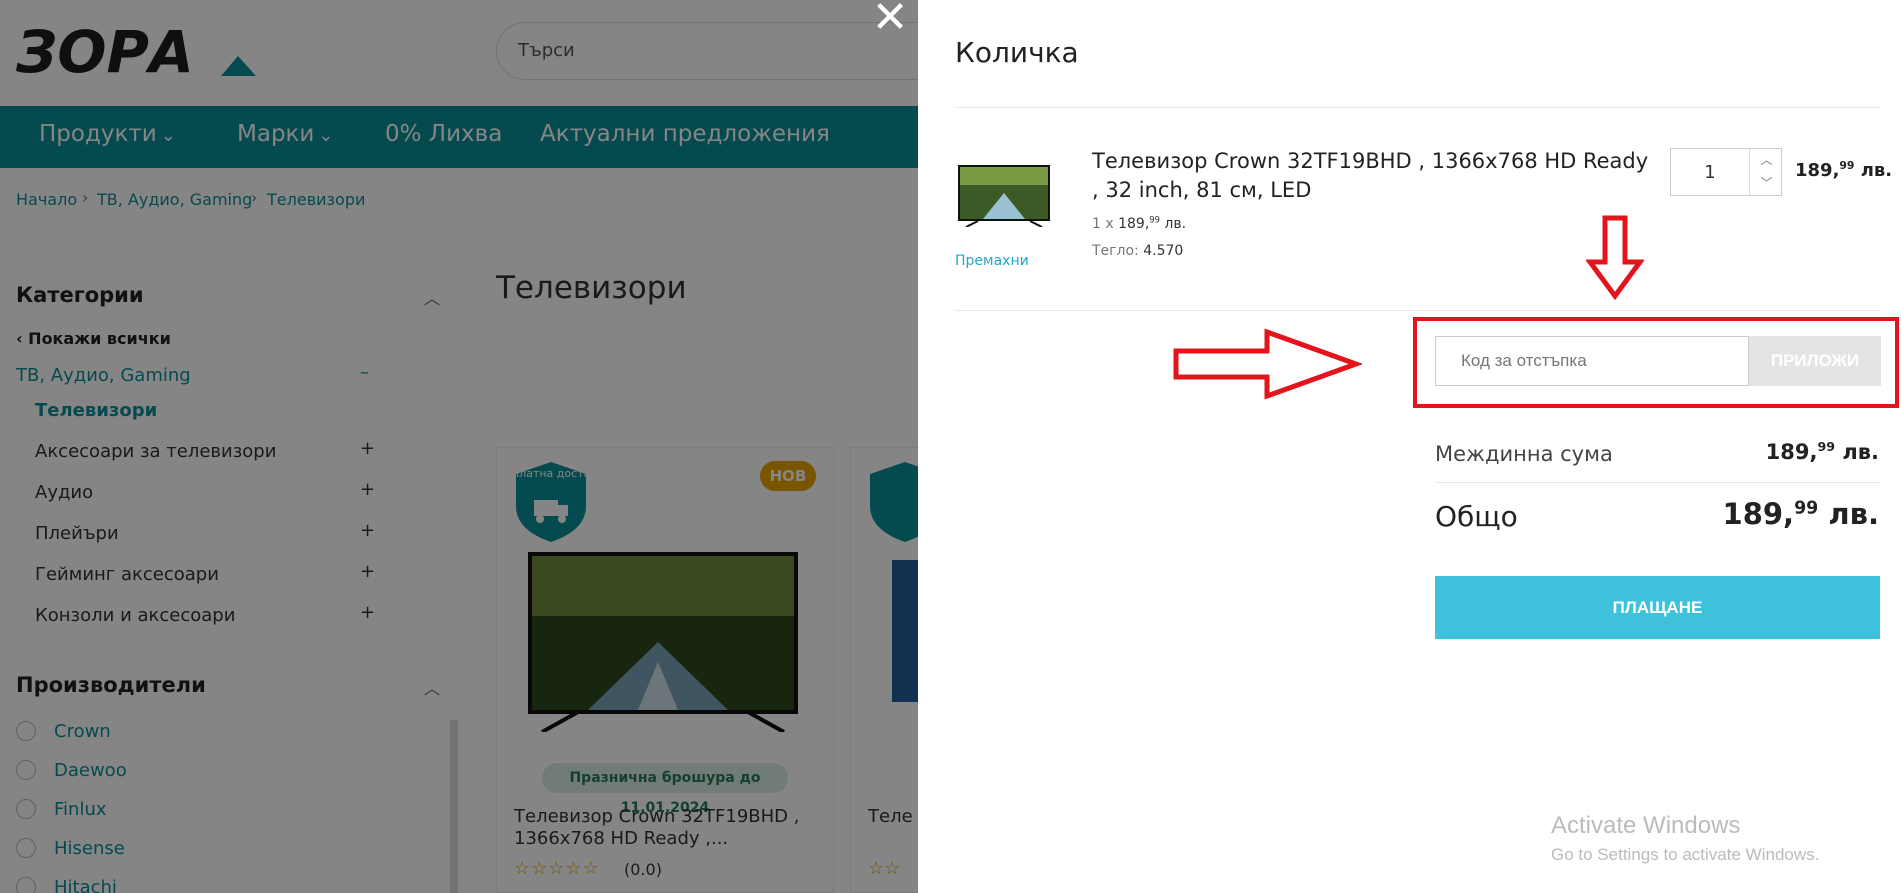  What do you see at coordinates (1800, 514) in the screenshot?
I see `total-value: 189,99 лв.` at bounding box center [1800, 514].